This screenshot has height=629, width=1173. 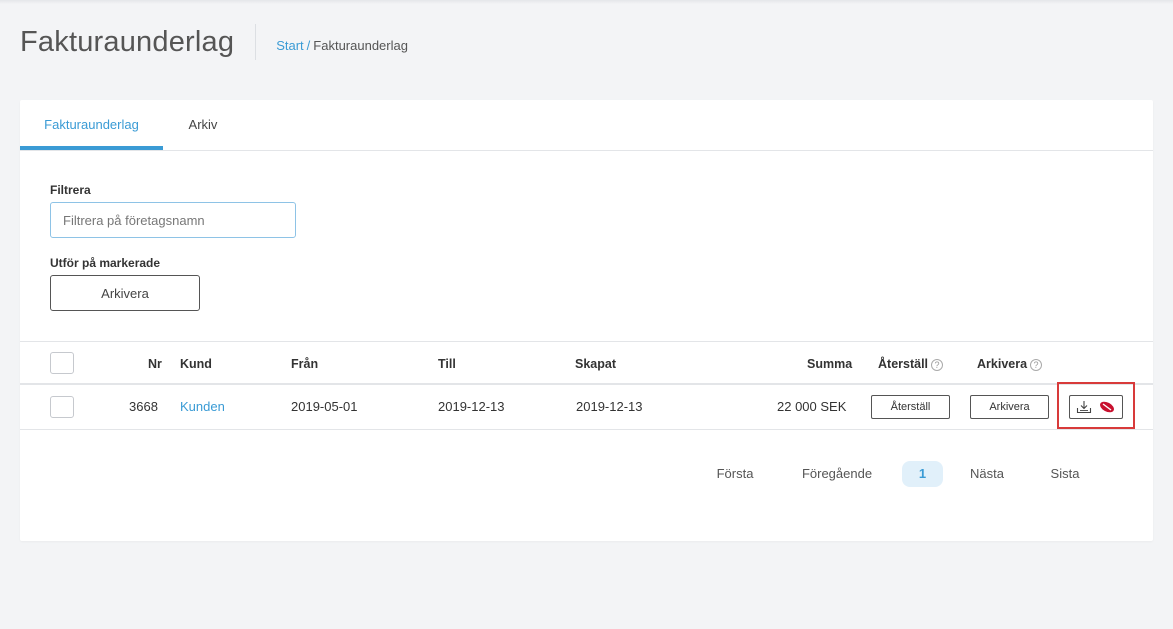 I want to click on archive-row-button: Arkivera, so click(x=1009, y=407).